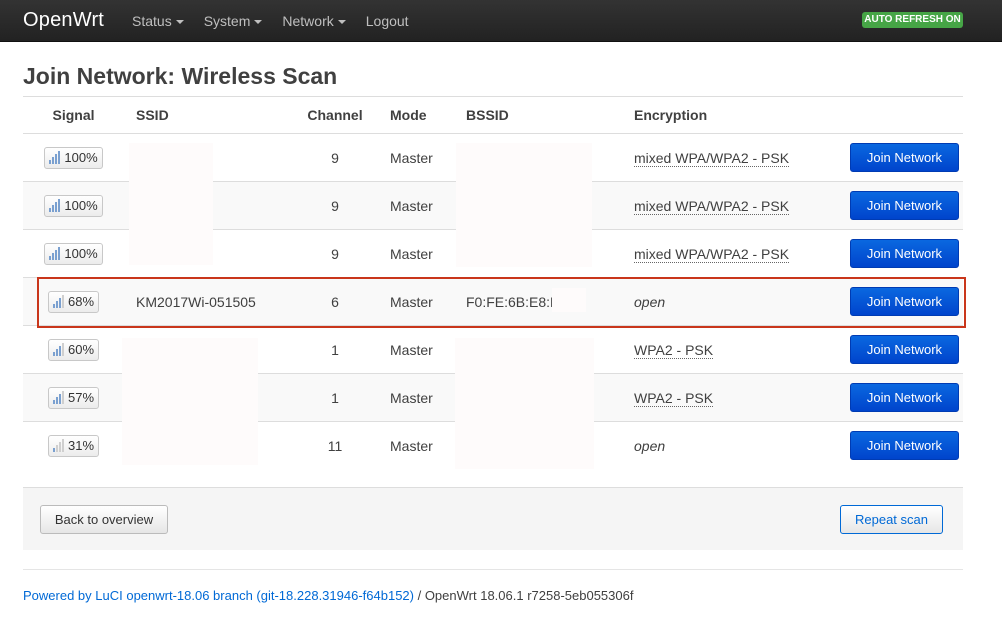 The image size is (1002, 617). Describe the element at coordinates (308, 21) in the screenshot. I see `menu-network-label: Network` at that location.